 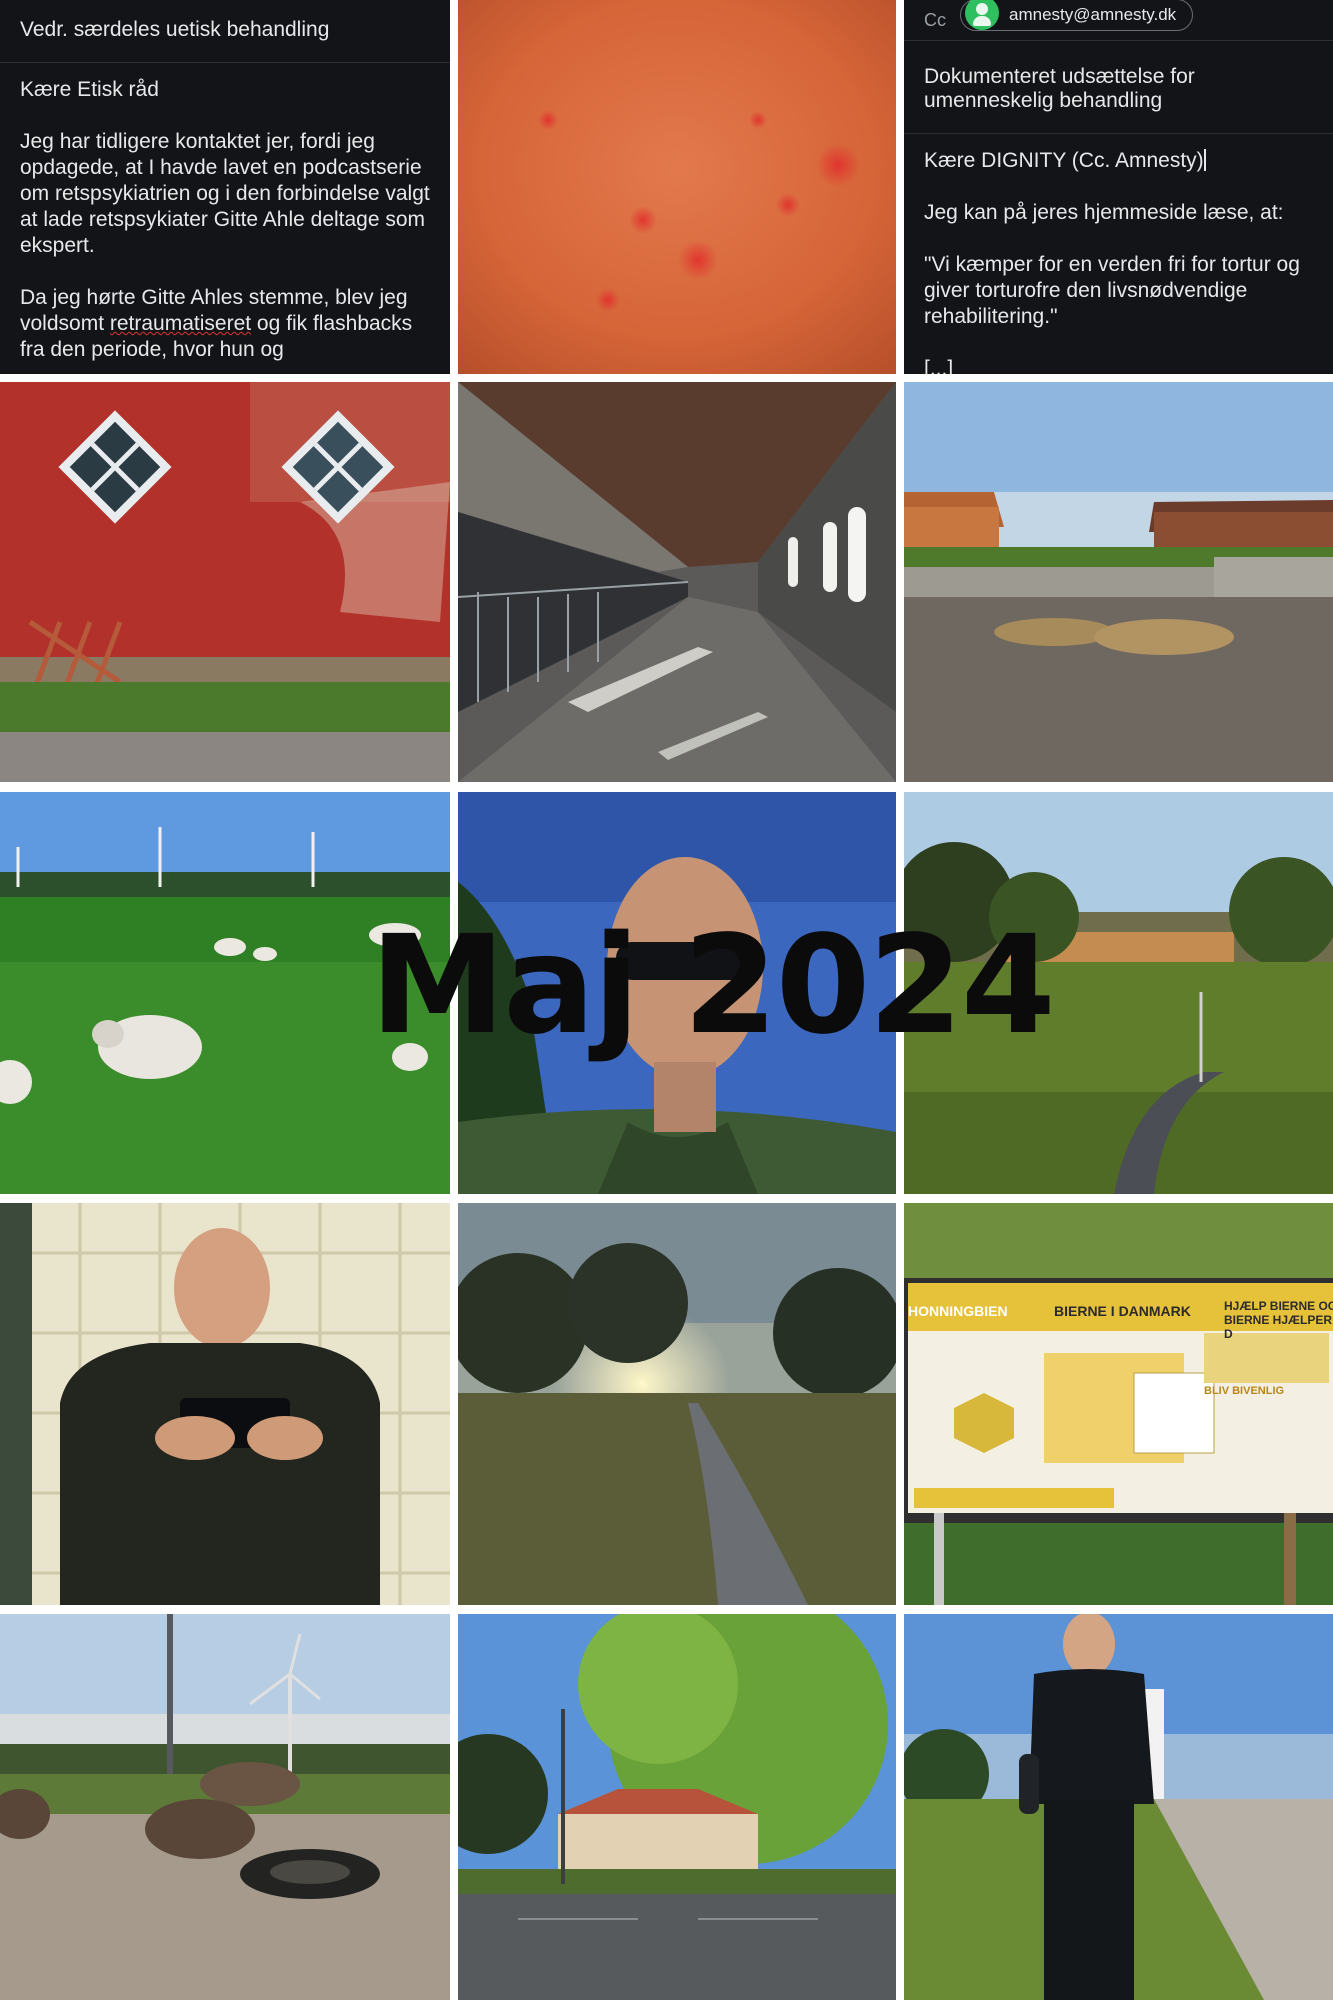 I want to click on photo-skin-rash-image, so click(x=677, y=187).